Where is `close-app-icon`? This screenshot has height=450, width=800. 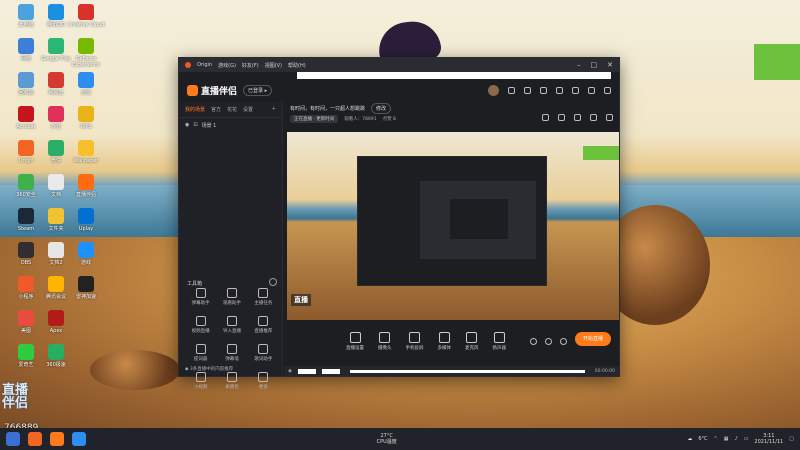
close-app-icon is located at coordinates (607, 90).